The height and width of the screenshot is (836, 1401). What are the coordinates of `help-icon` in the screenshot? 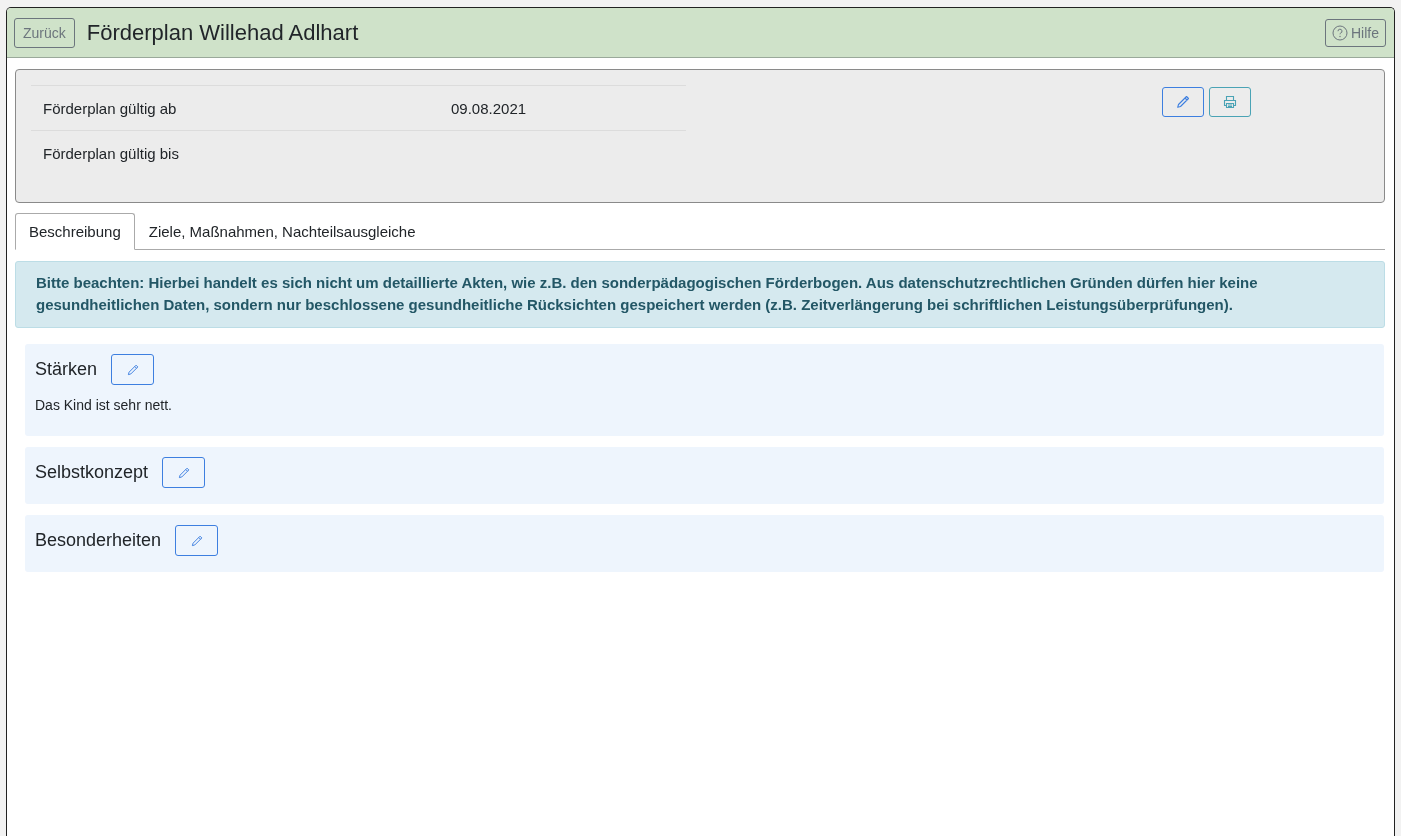 It's located at (1340, 32).